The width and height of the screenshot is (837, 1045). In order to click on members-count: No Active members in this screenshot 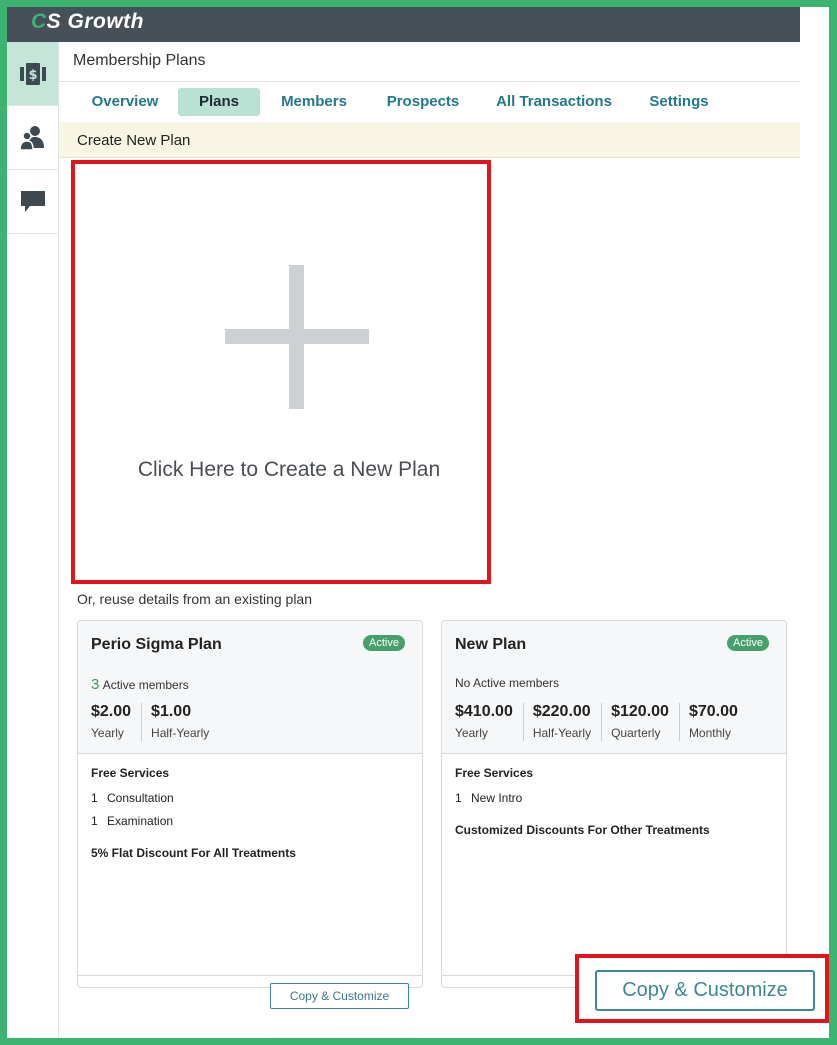, I will do `click(507, 683)`.